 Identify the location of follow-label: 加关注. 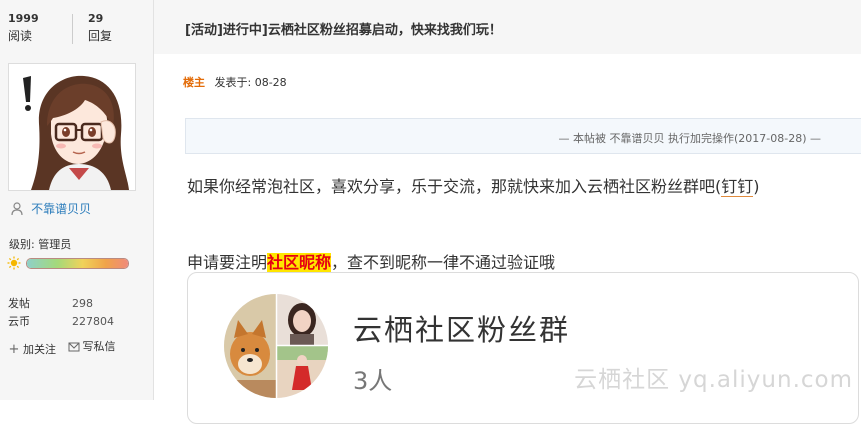
(39, 349).